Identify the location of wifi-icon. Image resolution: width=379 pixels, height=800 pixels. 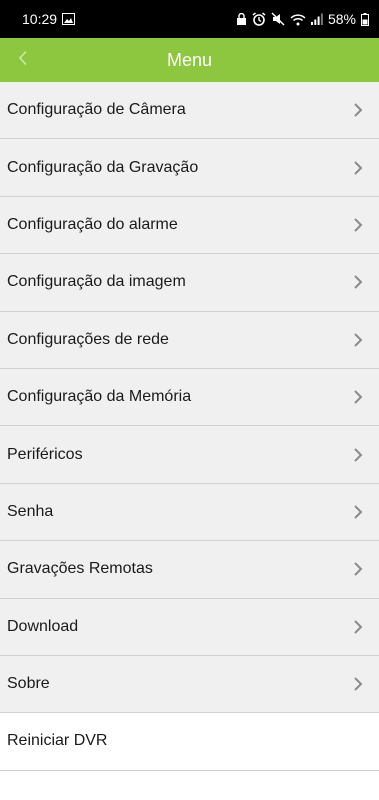
(298, 19).